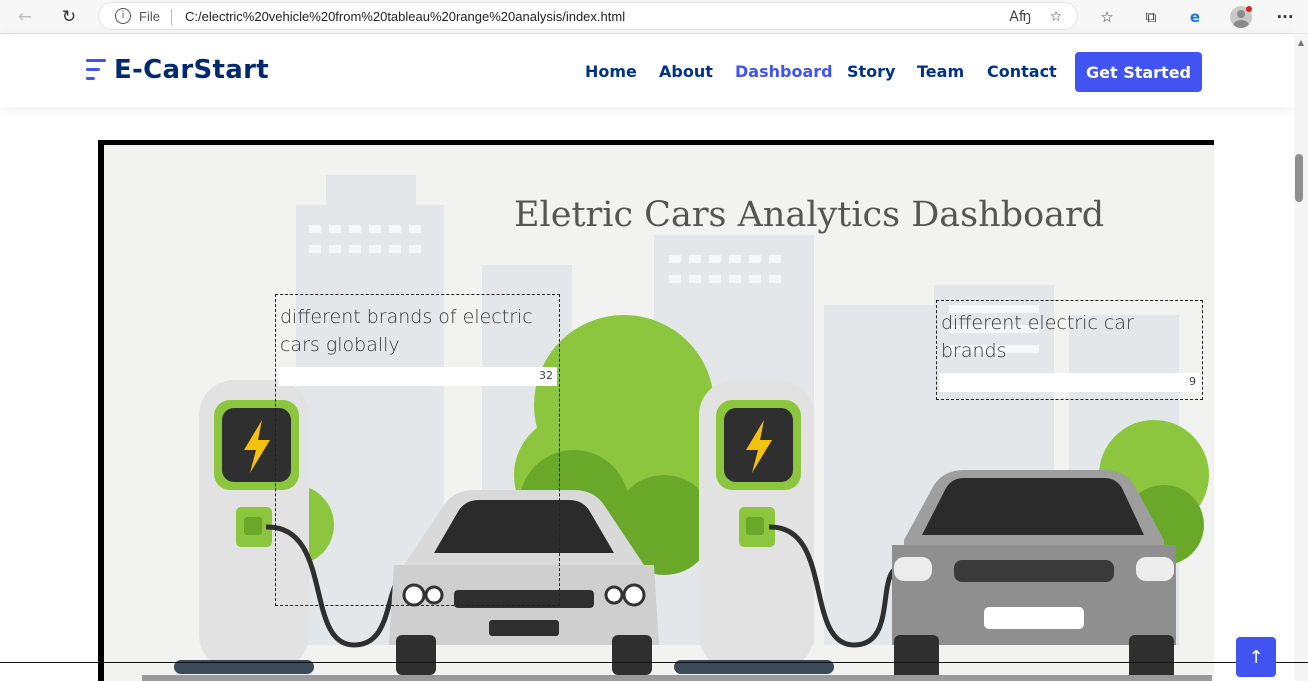 The image size is (1308, 681). Describe the element at coordinates (123, 16) in the screenshot. I see `info-icon: i` at that location.